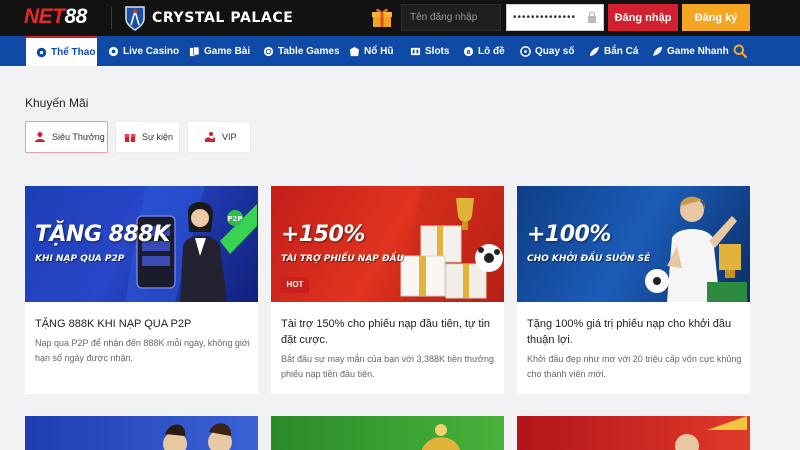 Image resolution: width=800 pixels, height=450 pixels. Describe the element at coordinates (400, 18) in the screenshot. I see `top-header: NET88 CRYSTAL PALACE Đăng nhập Đăng ký` at that location.